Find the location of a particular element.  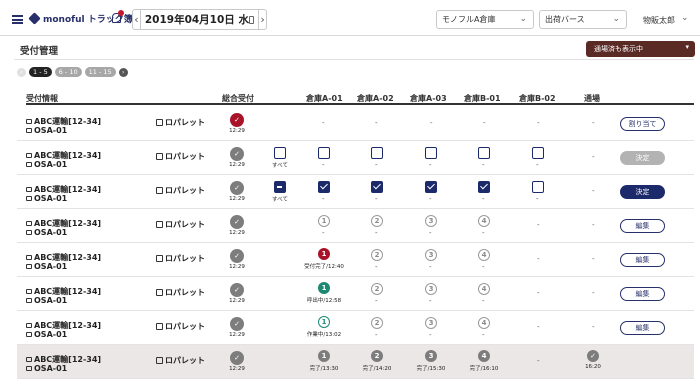

divider is located at coordinates (354, 59).